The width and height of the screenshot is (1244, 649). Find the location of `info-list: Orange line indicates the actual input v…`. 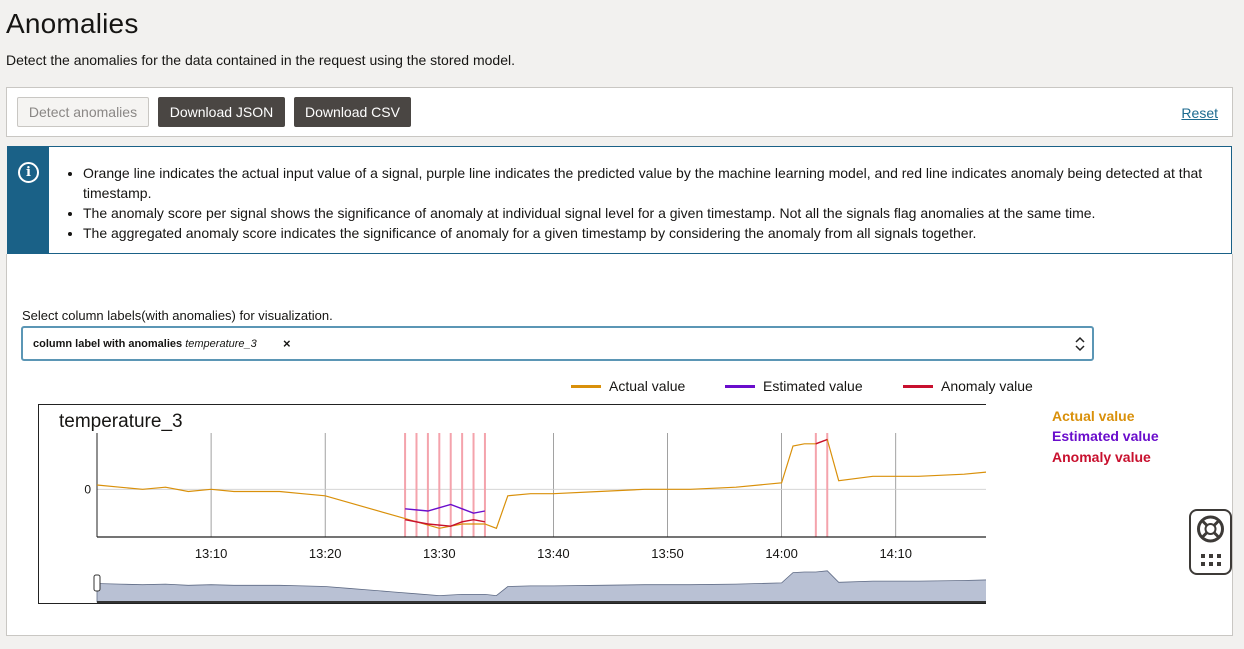

info-list: Orange line indicates the actual input v… is located at coordinates (646, 203).